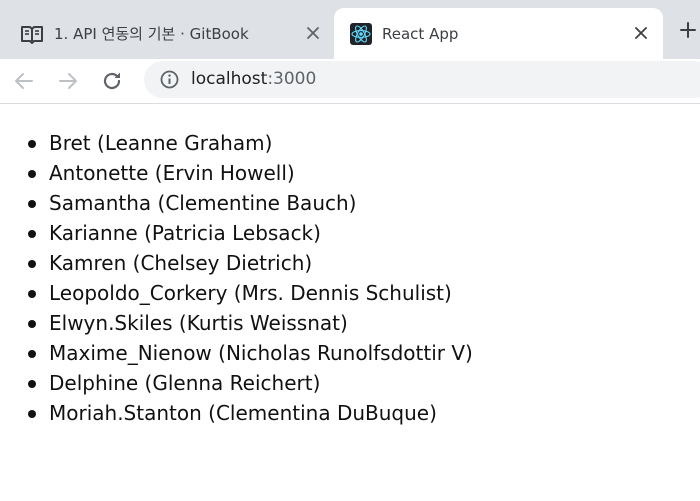 The height and width of the screenshot is (501, 700). I want to click on username: Samantha, so click(100, 203).